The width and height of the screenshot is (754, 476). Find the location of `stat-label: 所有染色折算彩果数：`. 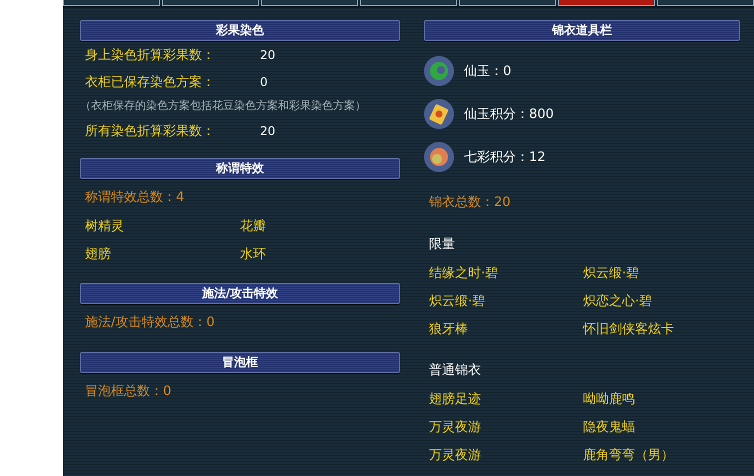

stat-label: 所有染色折算彩果数： is located at coordinates (150, 131).